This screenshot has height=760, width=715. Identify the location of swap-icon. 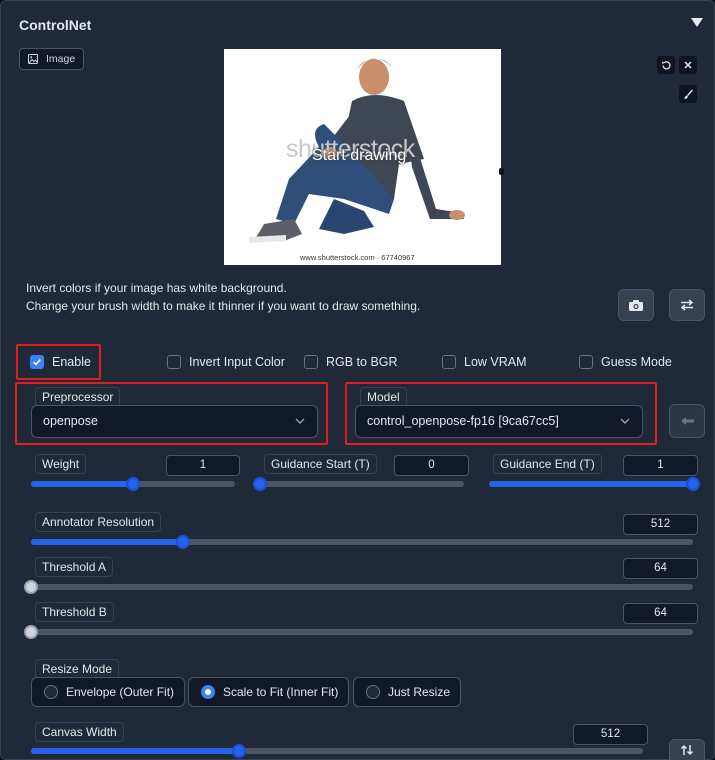
(687, 305).